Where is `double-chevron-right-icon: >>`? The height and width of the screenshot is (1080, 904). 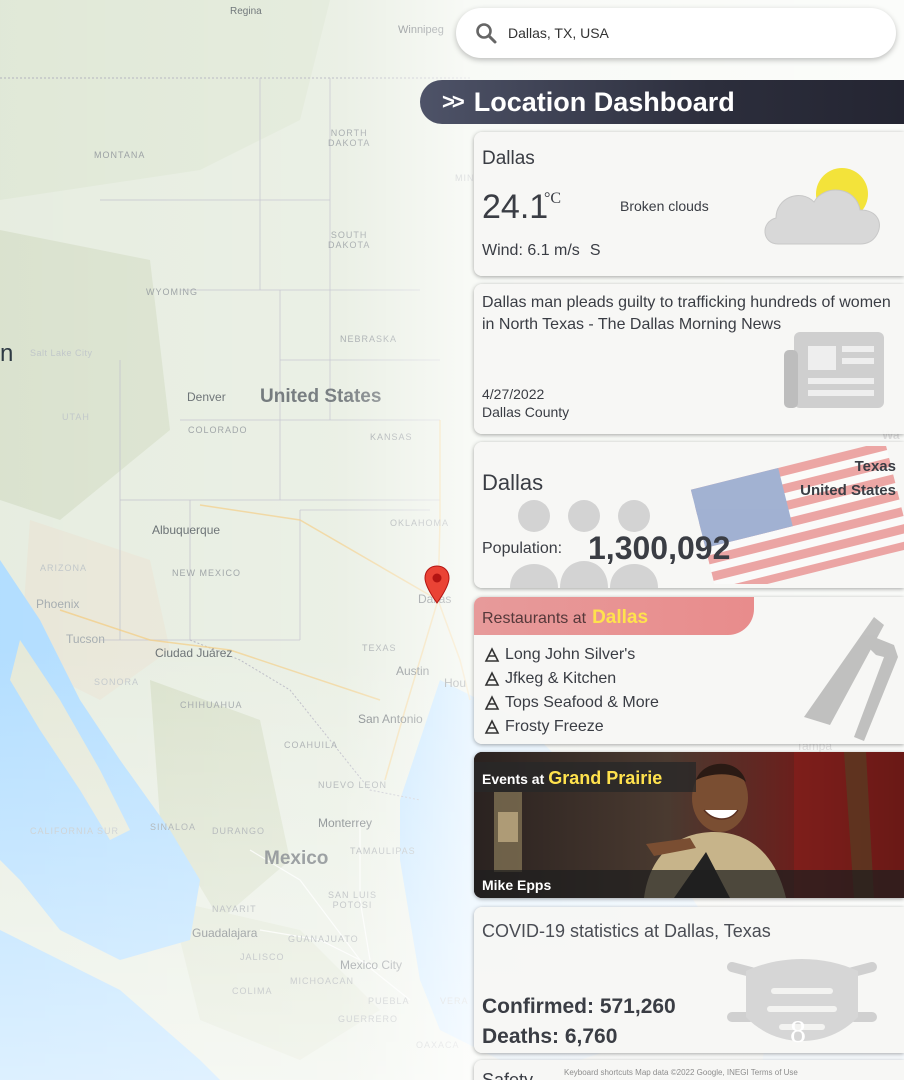
double-chevron-right-icon: >> is located at coordinates (453, 102).